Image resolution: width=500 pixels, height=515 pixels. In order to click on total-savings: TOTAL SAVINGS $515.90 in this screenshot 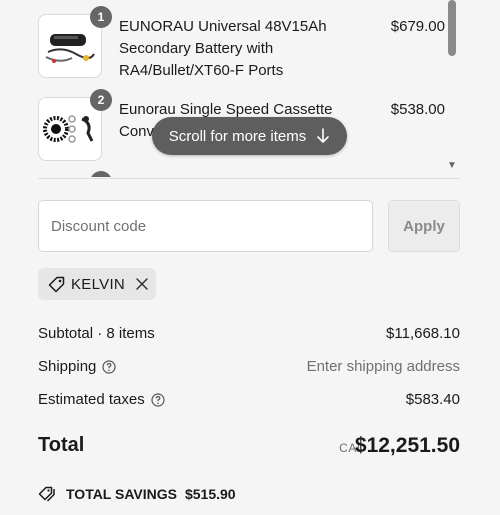, I will do `click(137, 494)`.